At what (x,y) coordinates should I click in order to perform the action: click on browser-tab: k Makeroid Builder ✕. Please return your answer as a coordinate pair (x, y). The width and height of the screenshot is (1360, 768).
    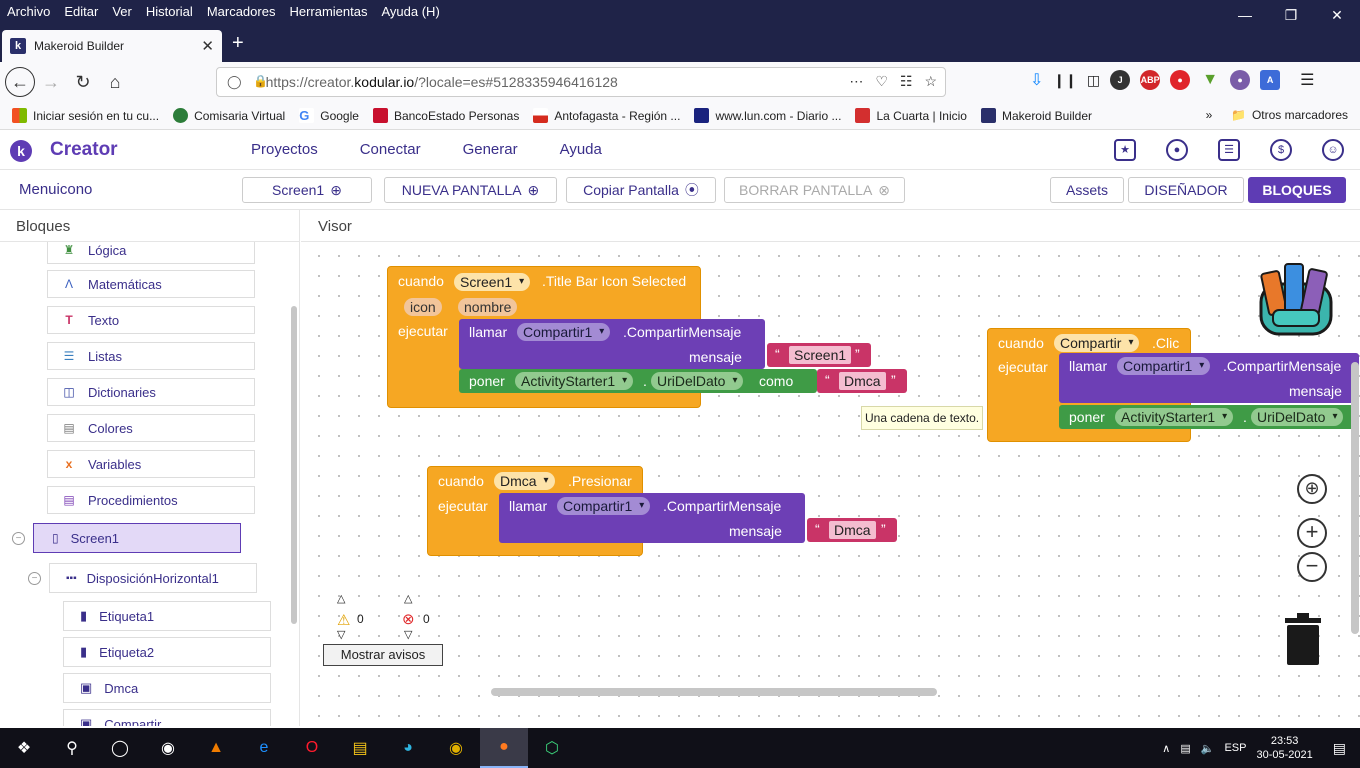
    Looking at the image, I should click on (112, 46).